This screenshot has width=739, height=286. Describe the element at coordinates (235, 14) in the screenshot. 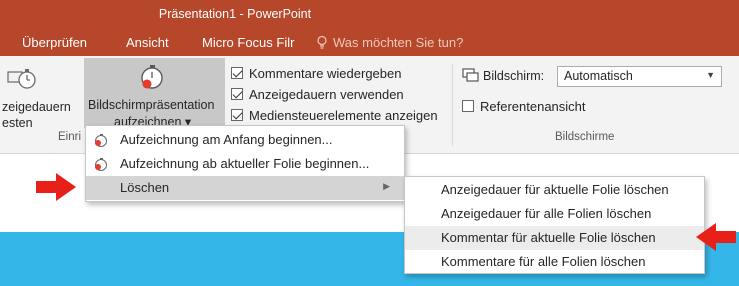

I see `window-title: Präsentation1 - PowerPoint` at that location.